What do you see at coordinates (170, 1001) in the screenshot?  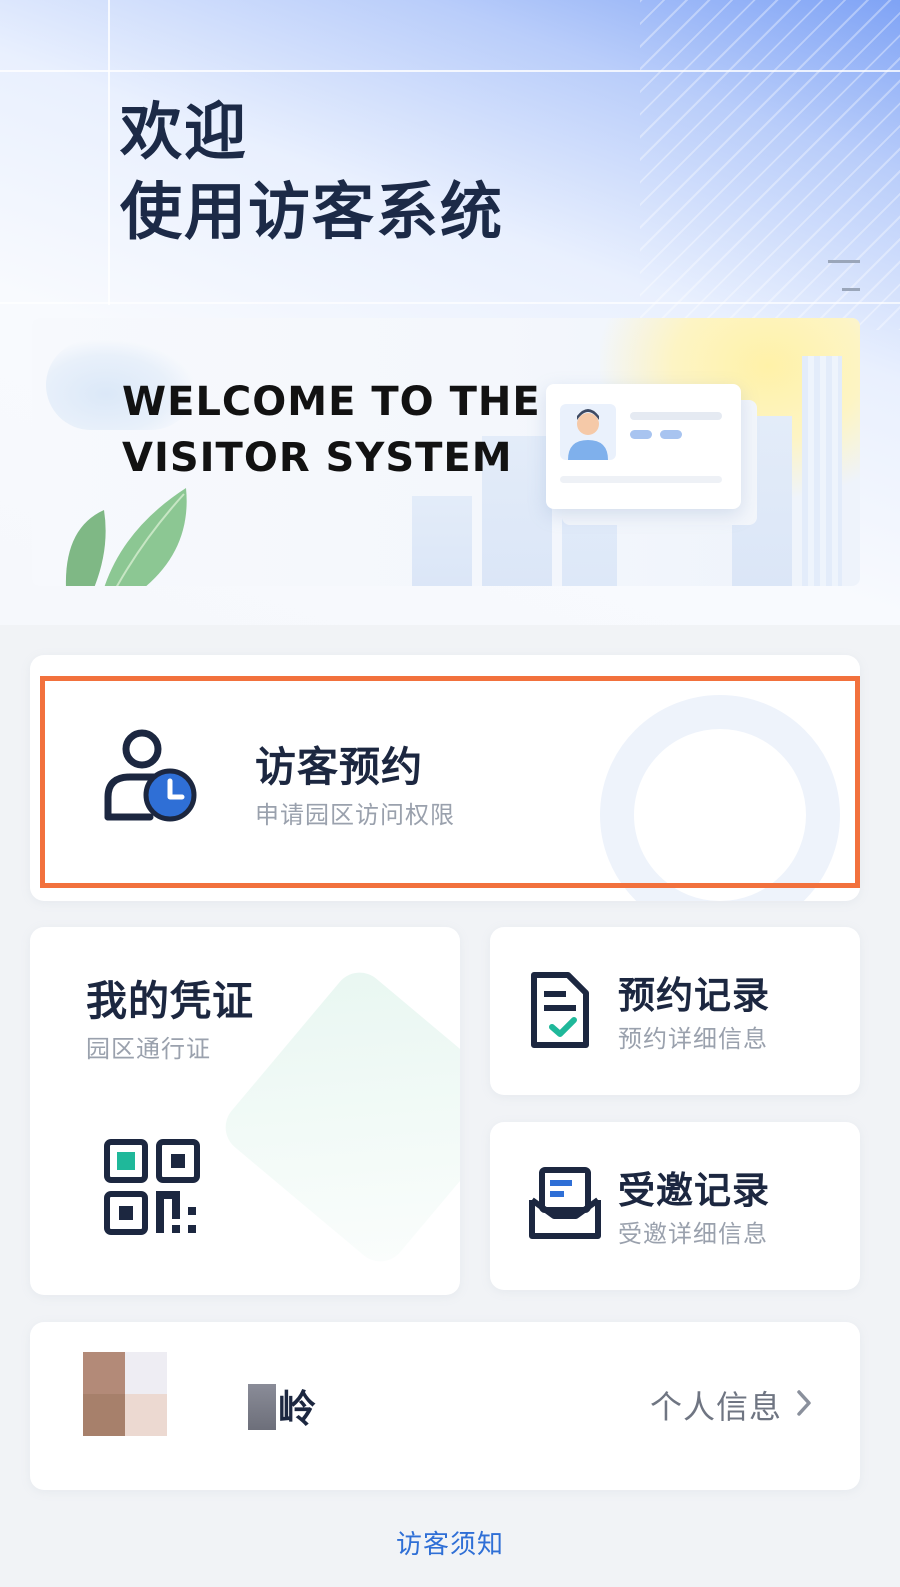 I see `credential-title: 我的凭证` at bounding box center [170, 1001].